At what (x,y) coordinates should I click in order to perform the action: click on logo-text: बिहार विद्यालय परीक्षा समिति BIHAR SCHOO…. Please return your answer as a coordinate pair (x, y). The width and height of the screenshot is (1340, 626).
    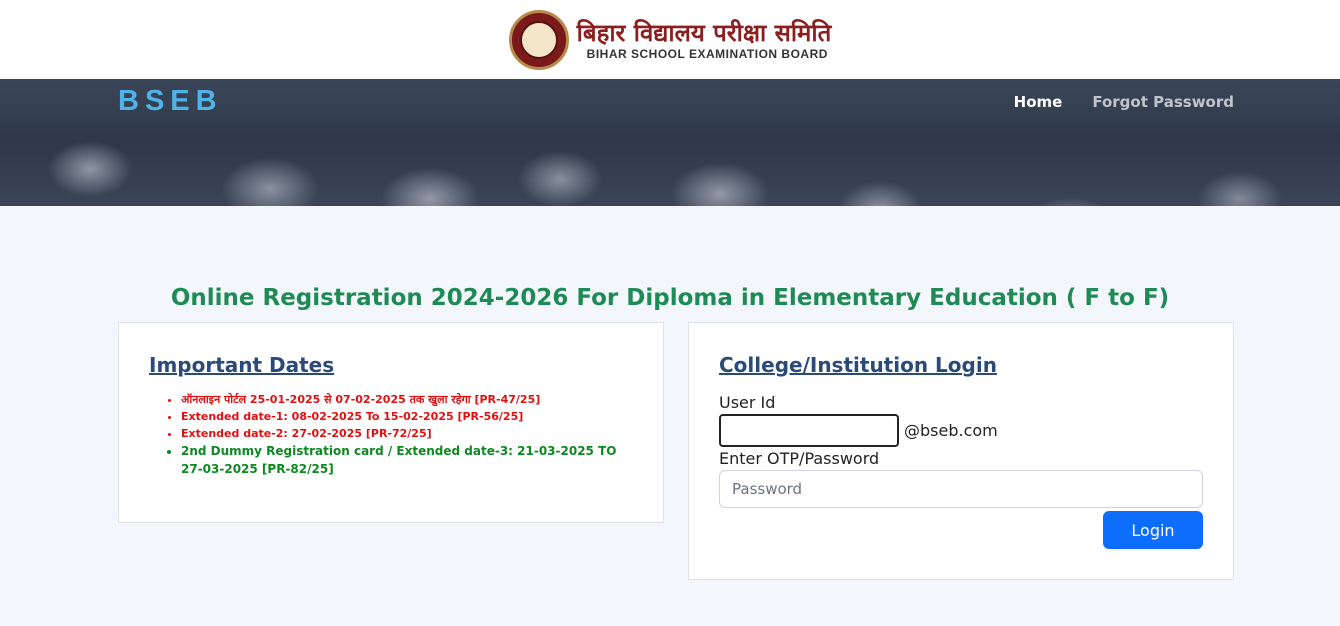
    Looking at the image, I should click on (704, 40).